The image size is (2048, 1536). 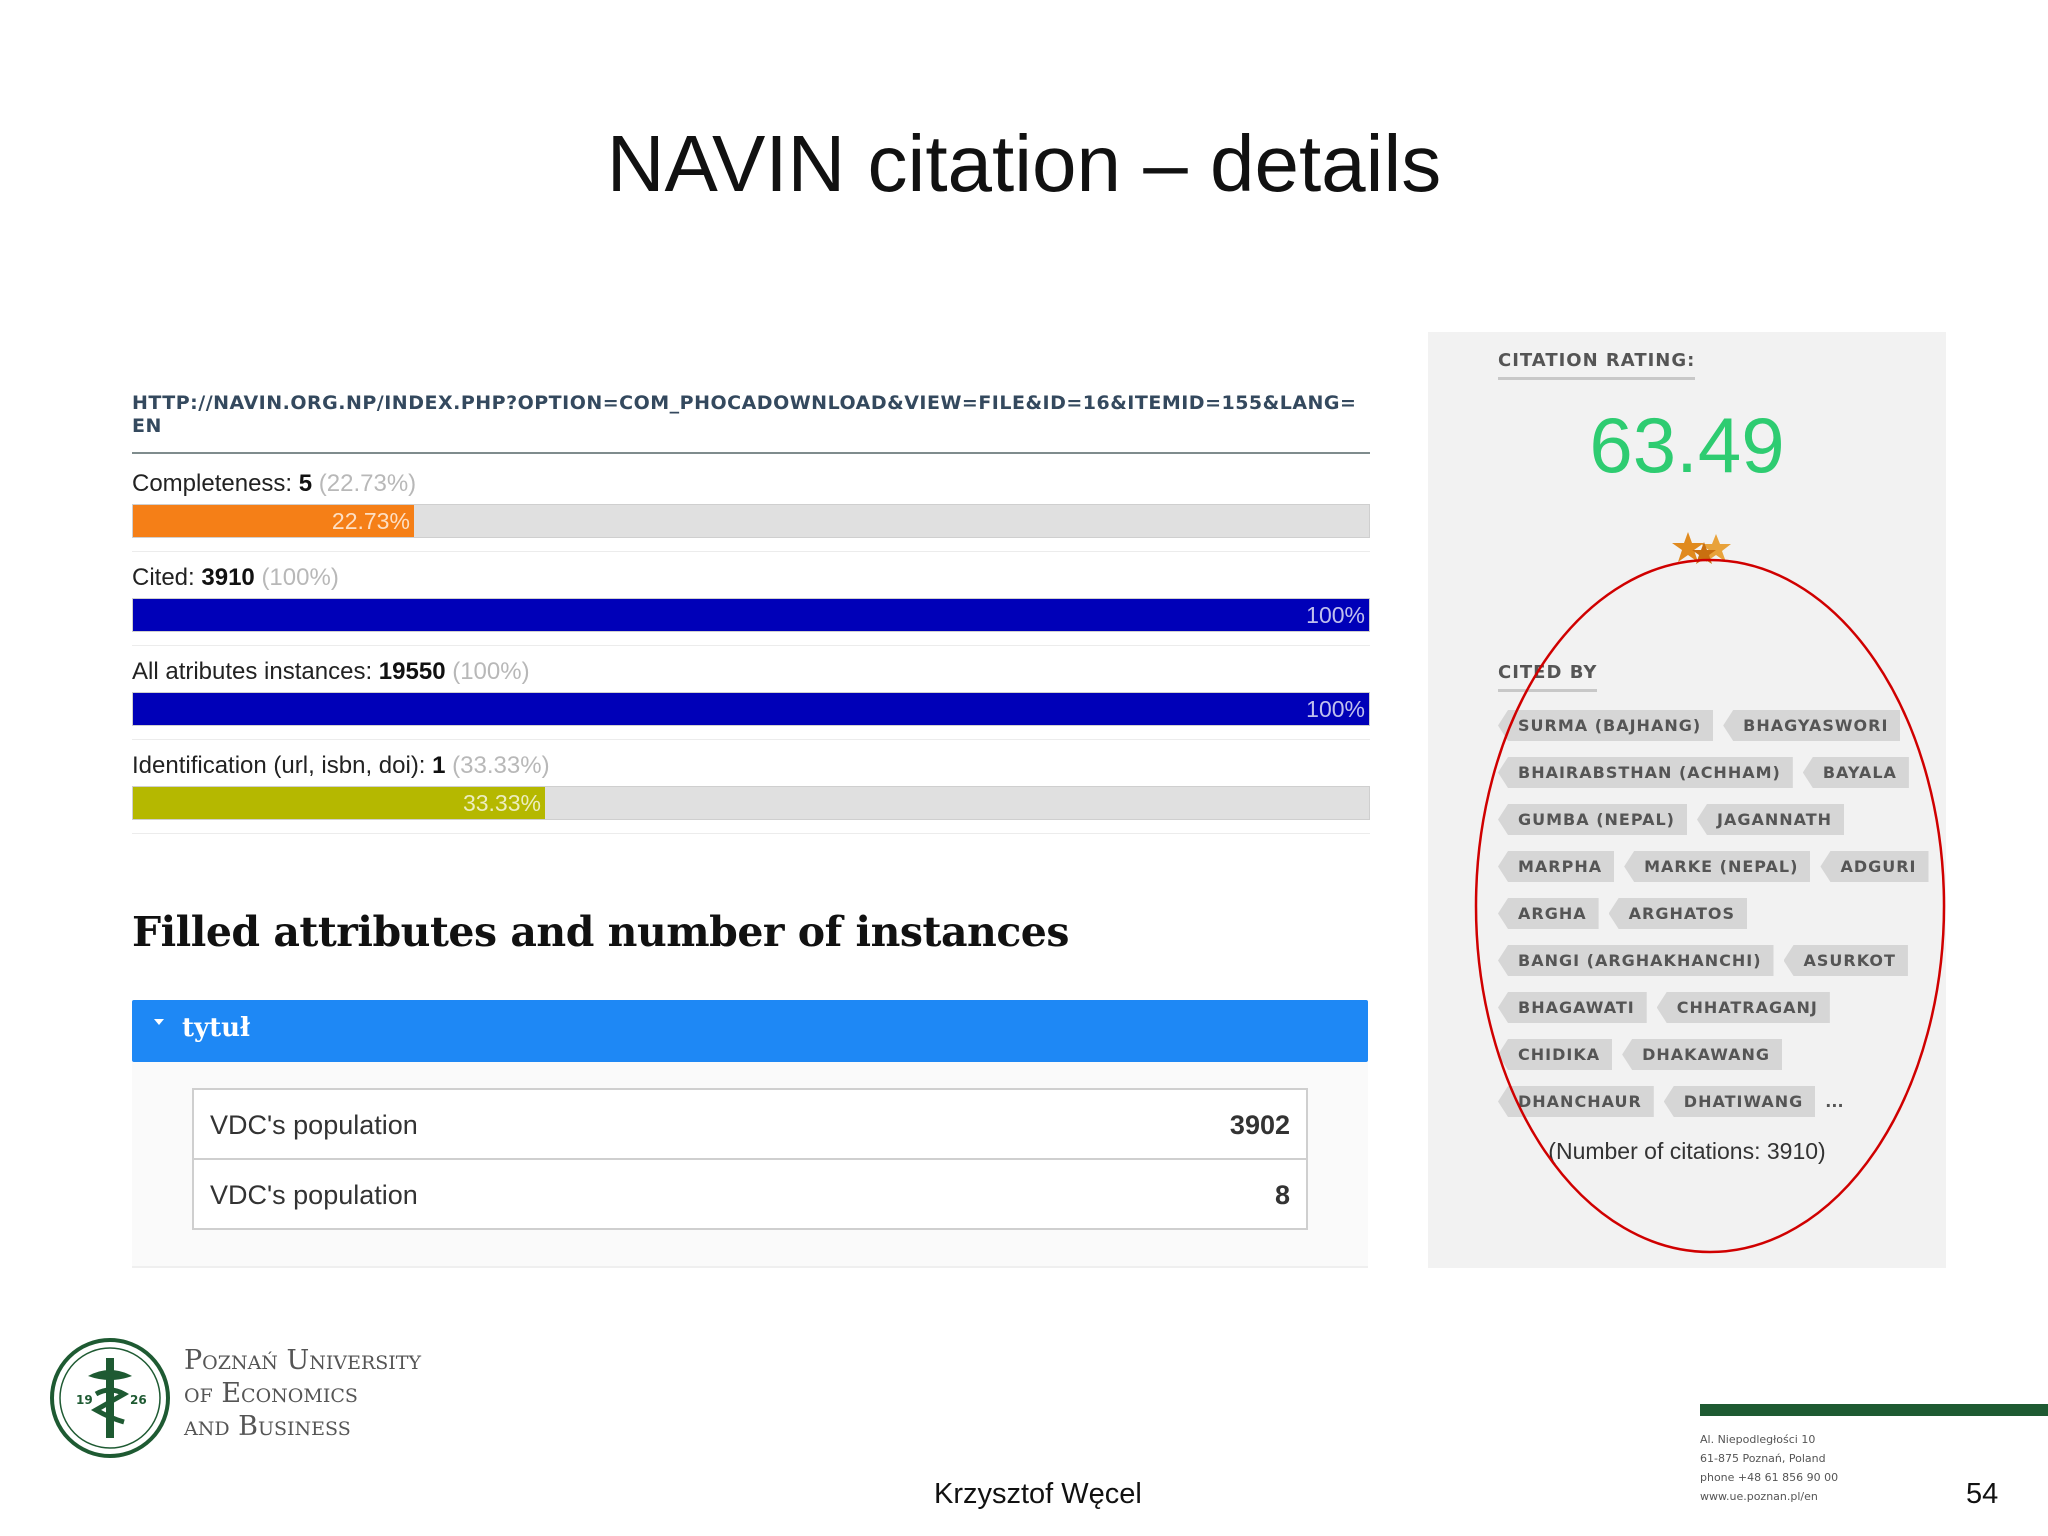 I want to click on table-row: VDC's population 8, so click(x=750, y=1194).